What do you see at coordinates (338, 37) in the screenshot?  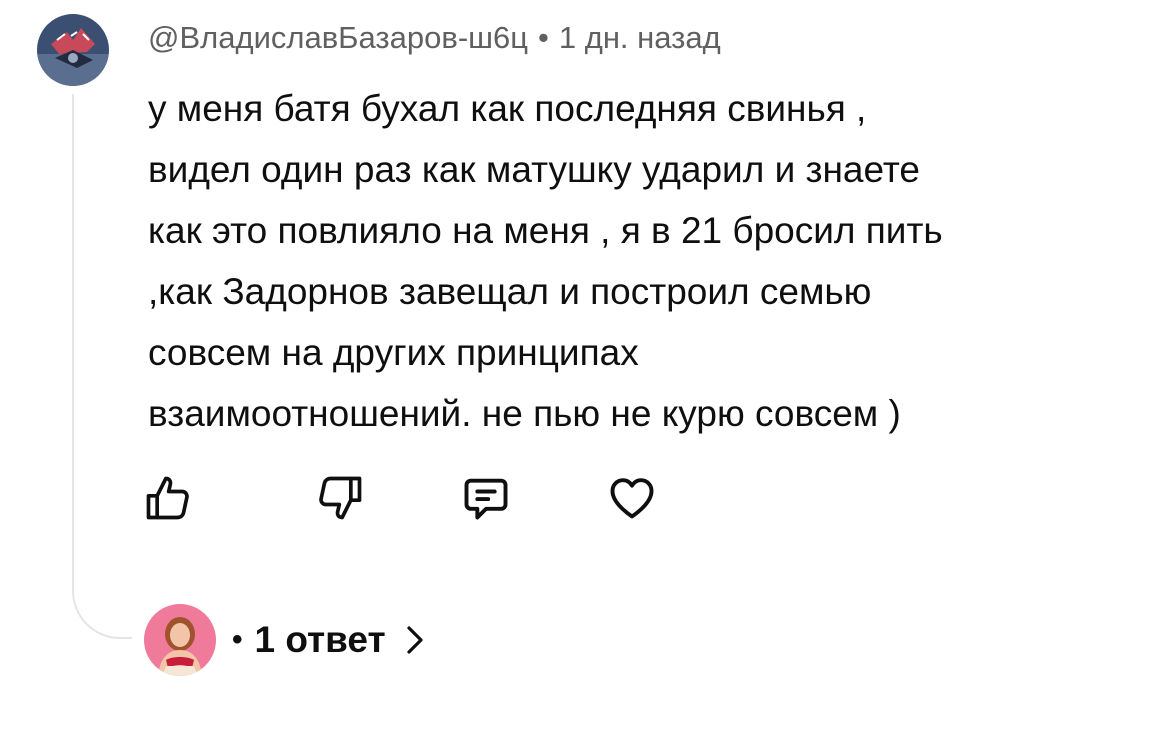 I see `author-name: @ВладиславБазаров-ш6ц` at bounding box center [338, 37].